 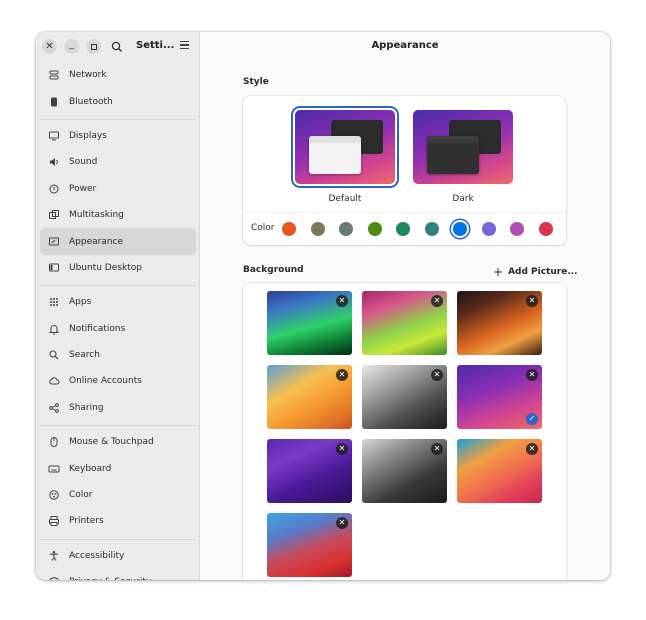 What do you see at coordinates (532, 419) in the screenshot?
I see `selected-check-icon: ✓` at bounding box center [532, 419].